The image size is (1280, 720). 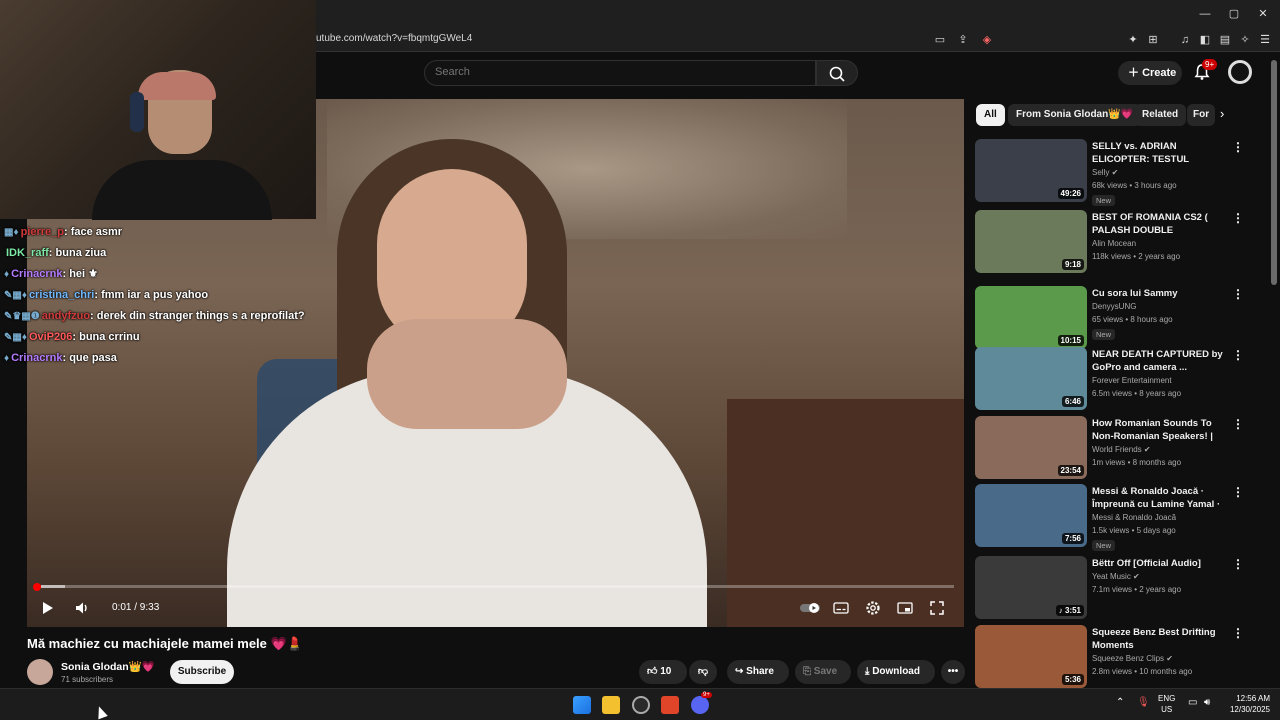 I want to click on recommendation-title: Squeeze Benz Best Drifting Moments, so click(x=1160, y=639).